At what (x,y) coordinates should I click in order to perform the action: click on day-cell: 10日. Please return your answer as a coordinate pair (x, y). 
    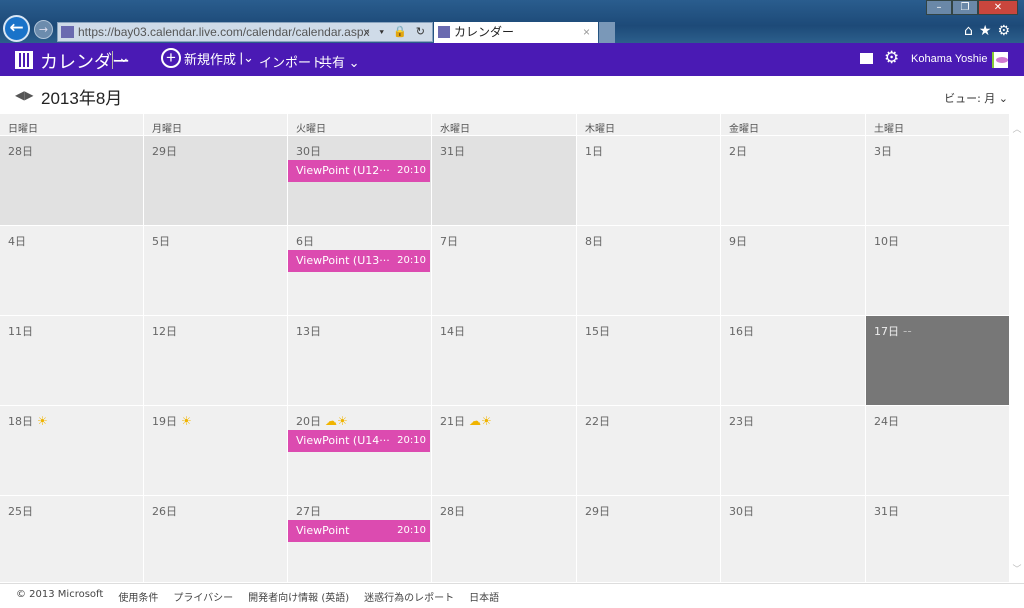
    Looking at the image, I should click on (937, 270).